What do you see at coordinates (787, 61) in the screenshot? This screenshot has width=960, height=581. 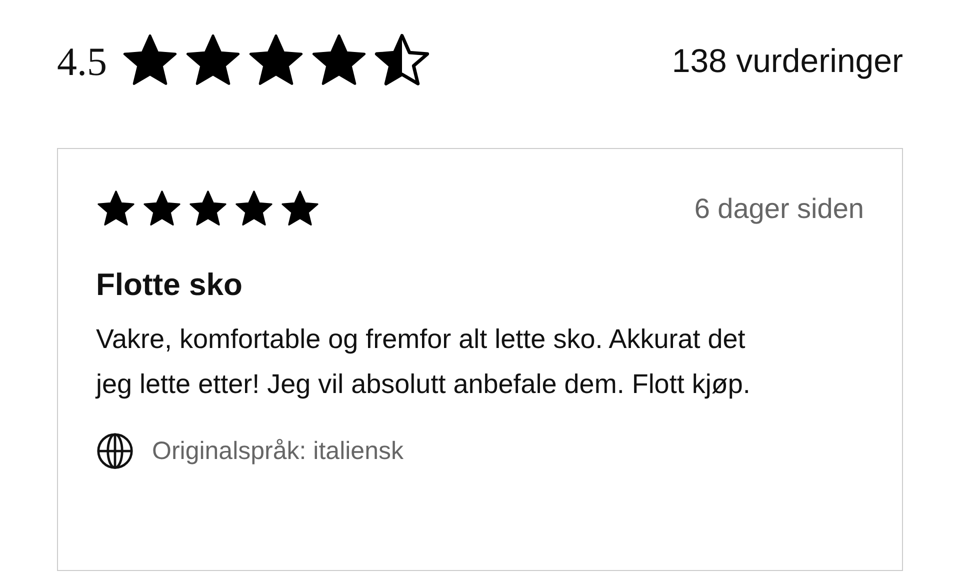 I see `rating-count: 138 vurderinger` at bounding box center [787, 61].